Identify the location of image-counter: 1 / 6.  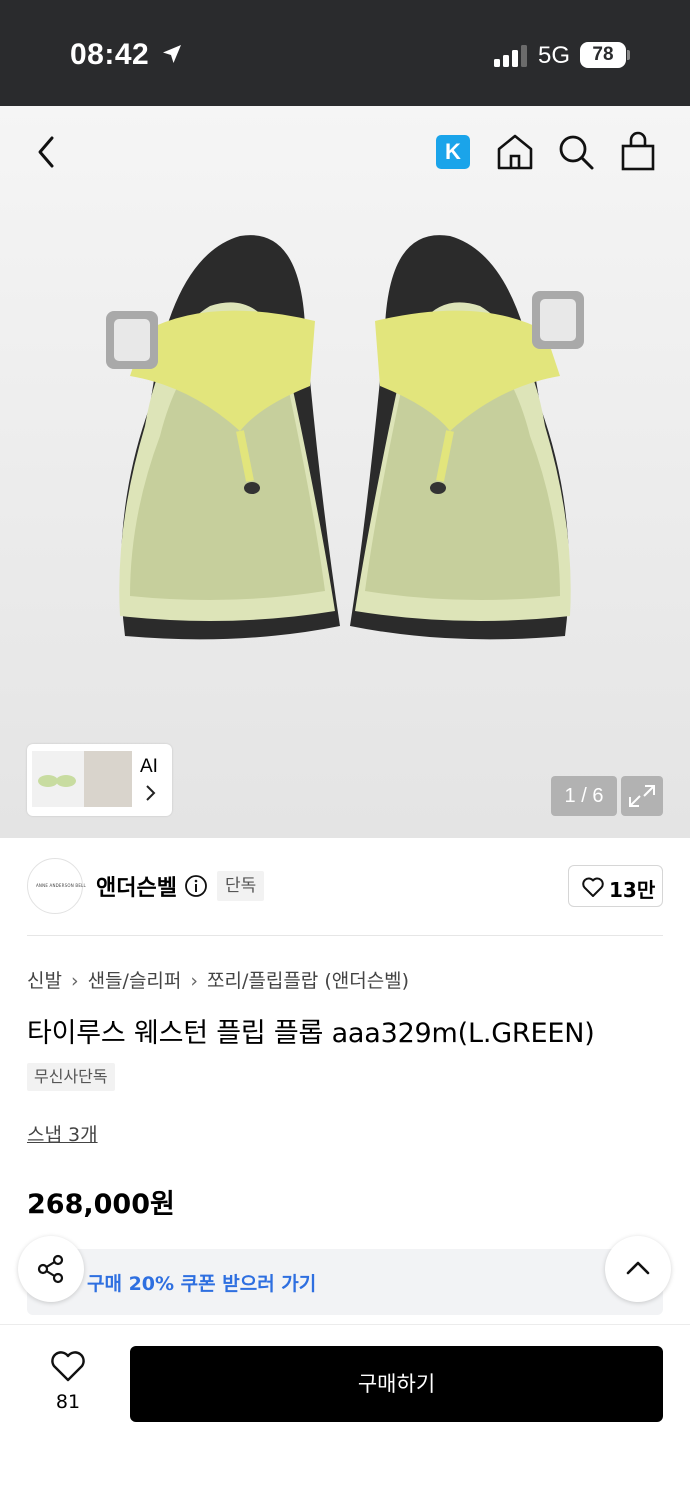
(584, 796).